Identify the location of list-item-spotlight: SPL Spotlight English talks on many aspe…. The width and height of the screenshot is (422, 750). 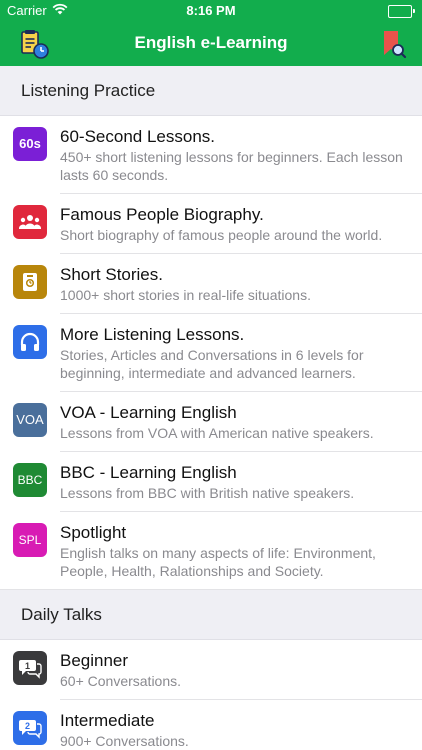
(211, 551).